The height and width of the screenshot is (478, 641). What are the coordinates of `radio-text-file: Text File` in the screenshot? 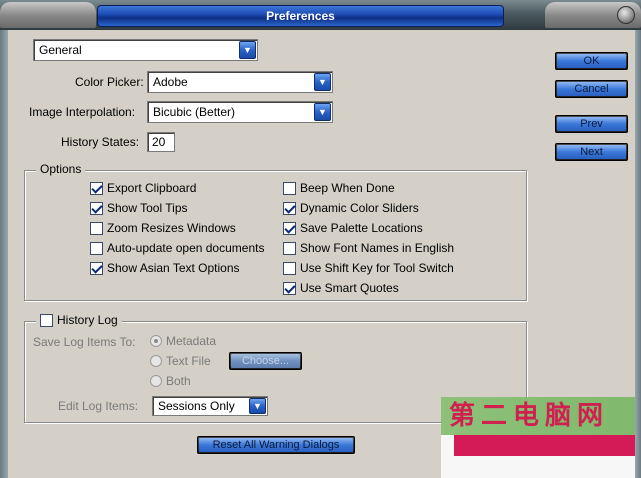 It's located at (180, 361).